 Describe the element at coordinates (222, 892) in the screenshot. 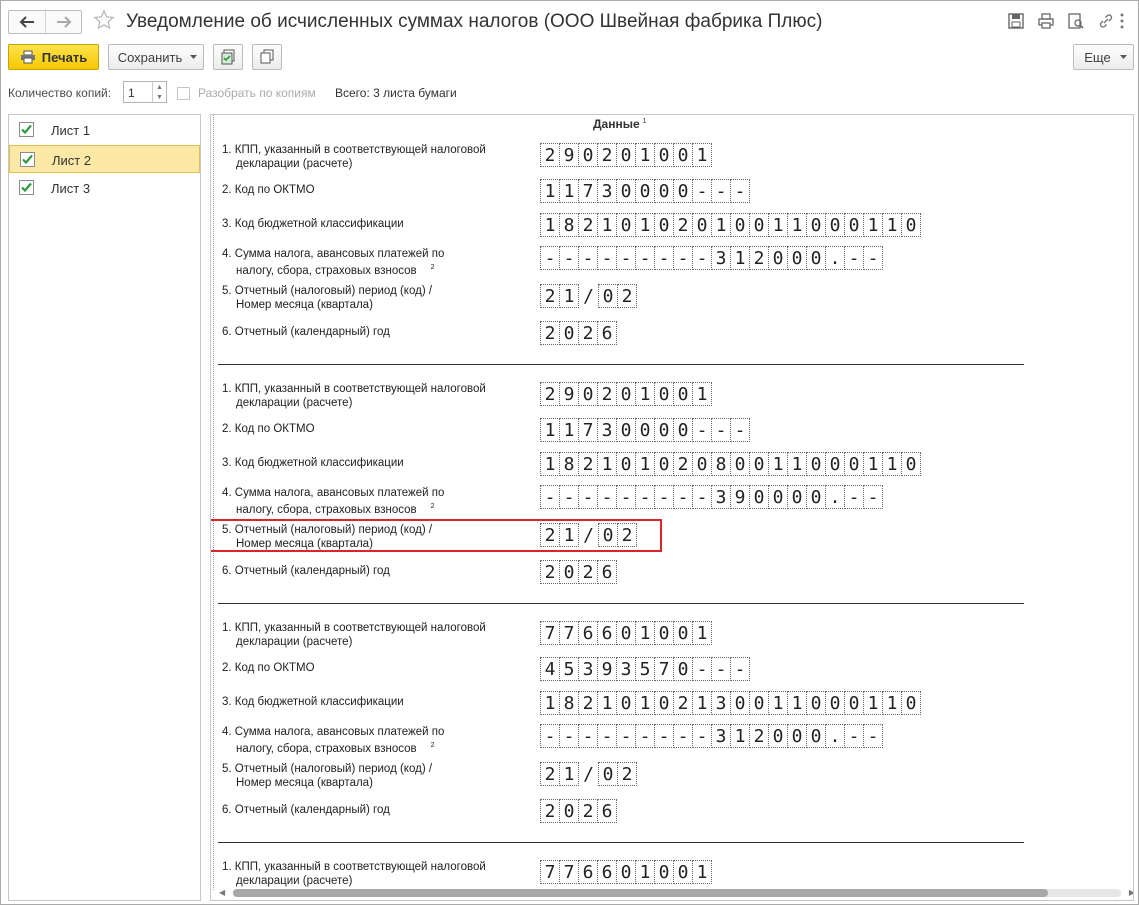

I see `scroll-left-icon: ◀` at that location.